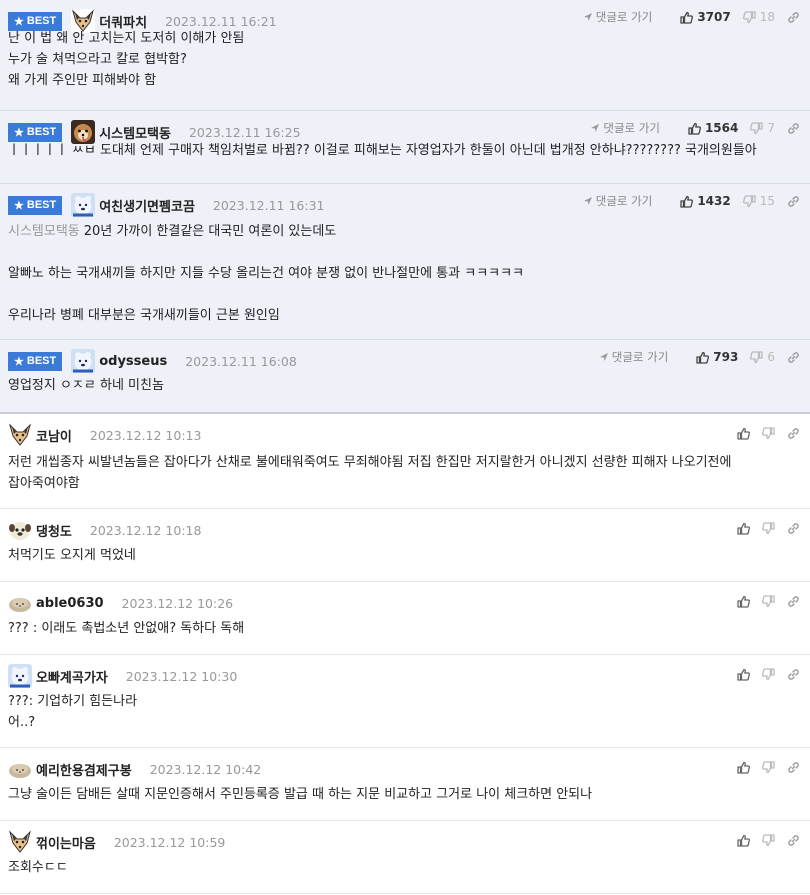 The image size is (810, 895). What do you see at coordinates (54, 435) in the screenshot?
I see `author-nickname: 코남이` at bounding box center [54, 435].